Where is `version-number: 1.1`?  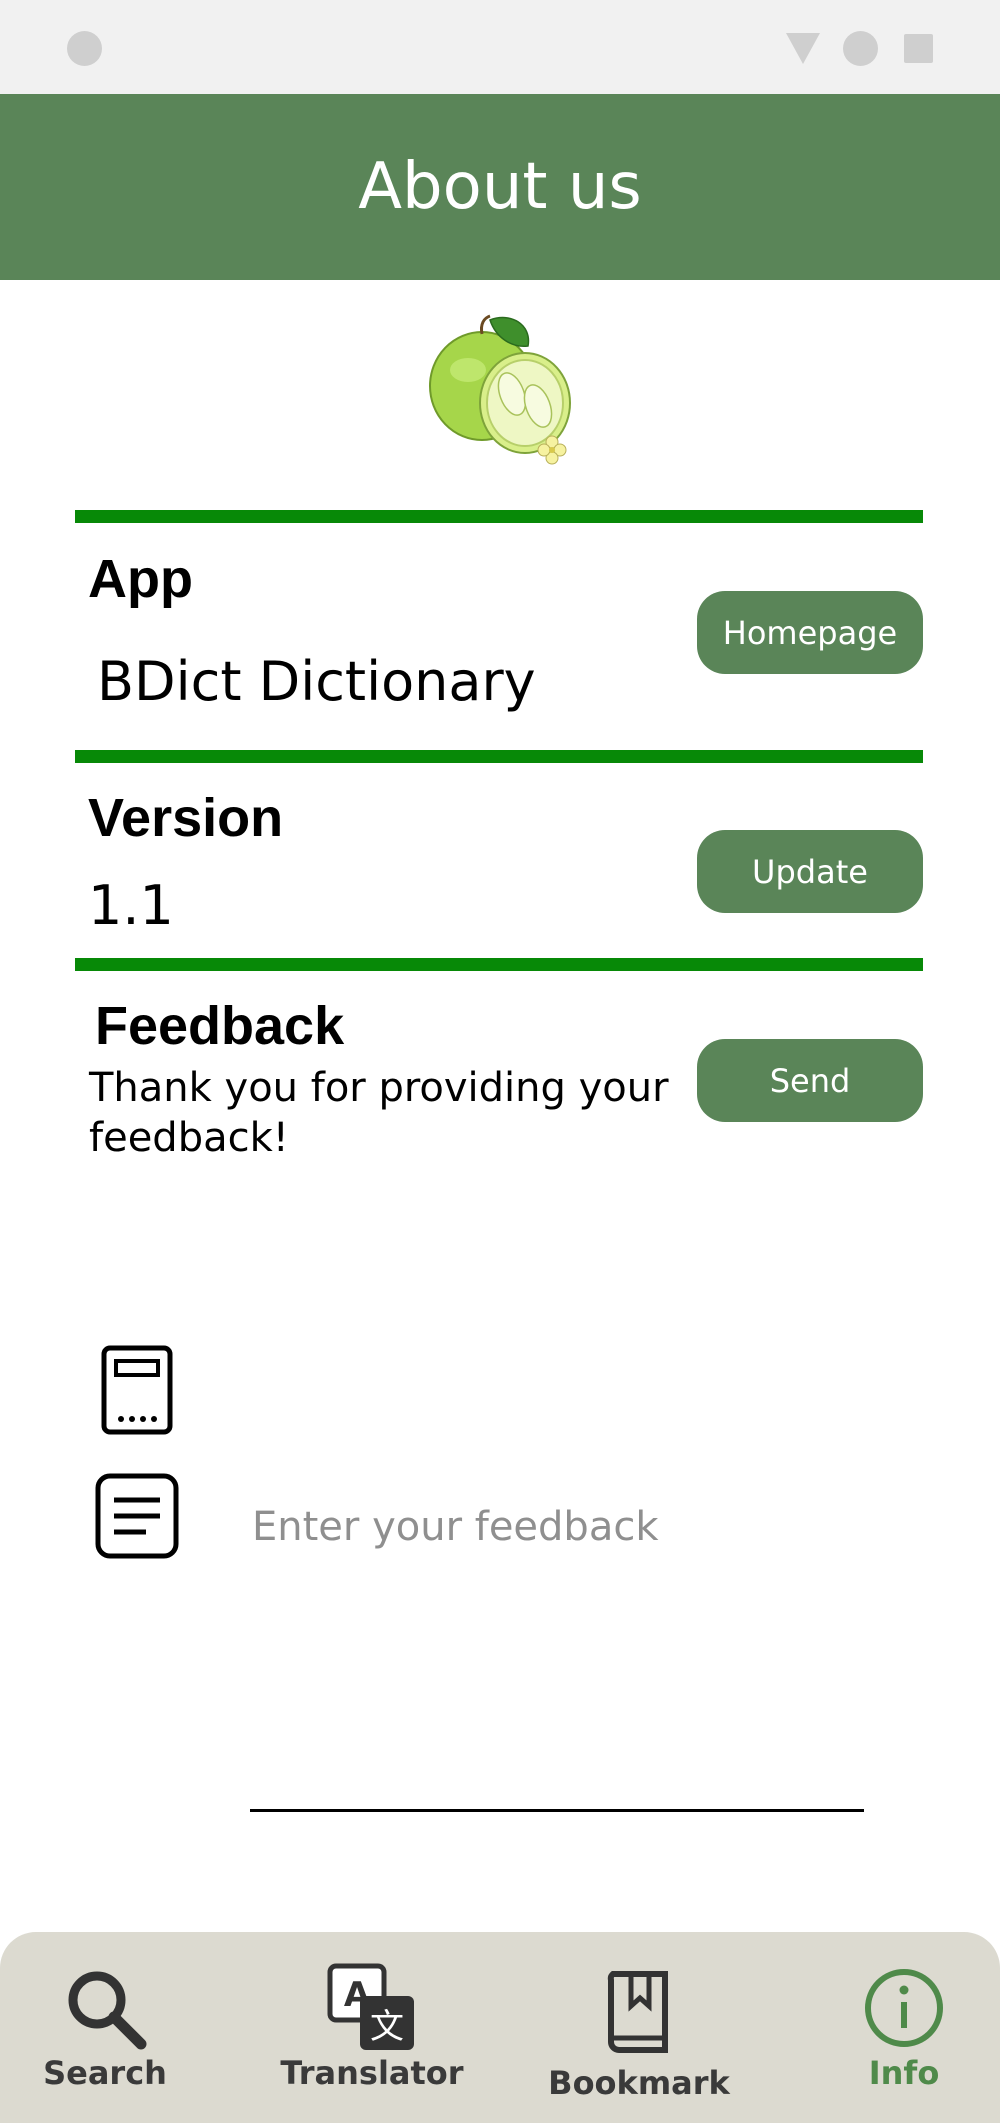
version-number: 1.1 is located at coordinates (131, 905).